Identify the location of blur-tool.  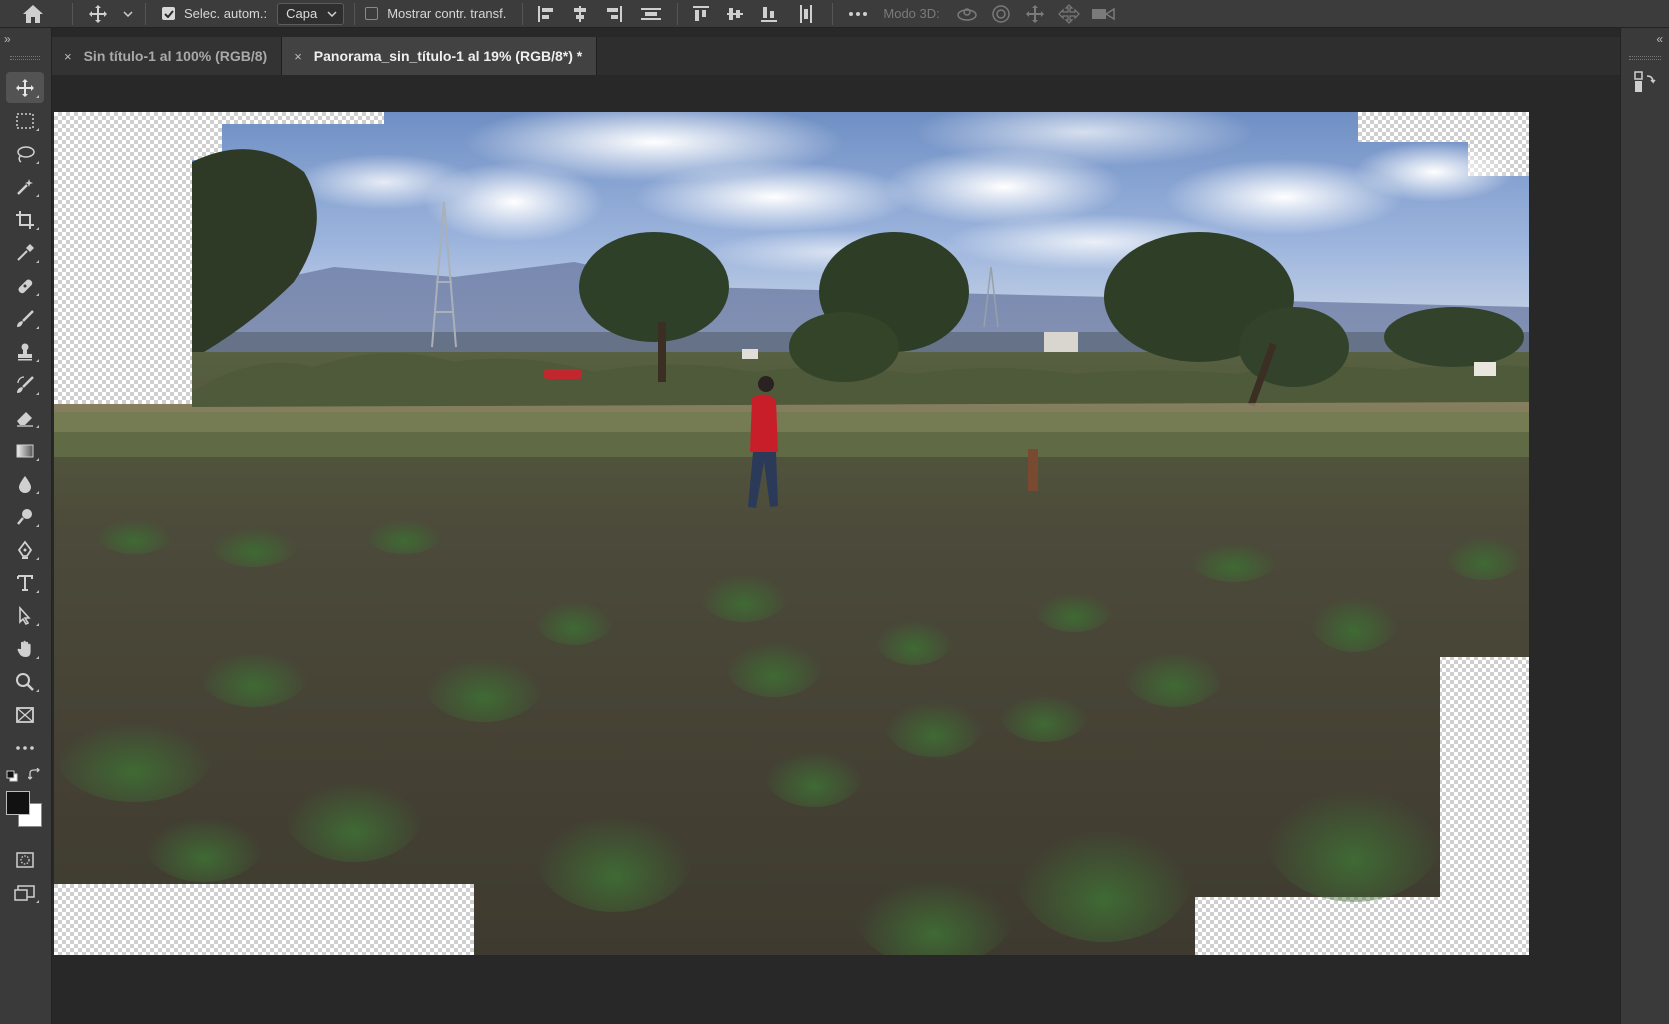
(25, 483).